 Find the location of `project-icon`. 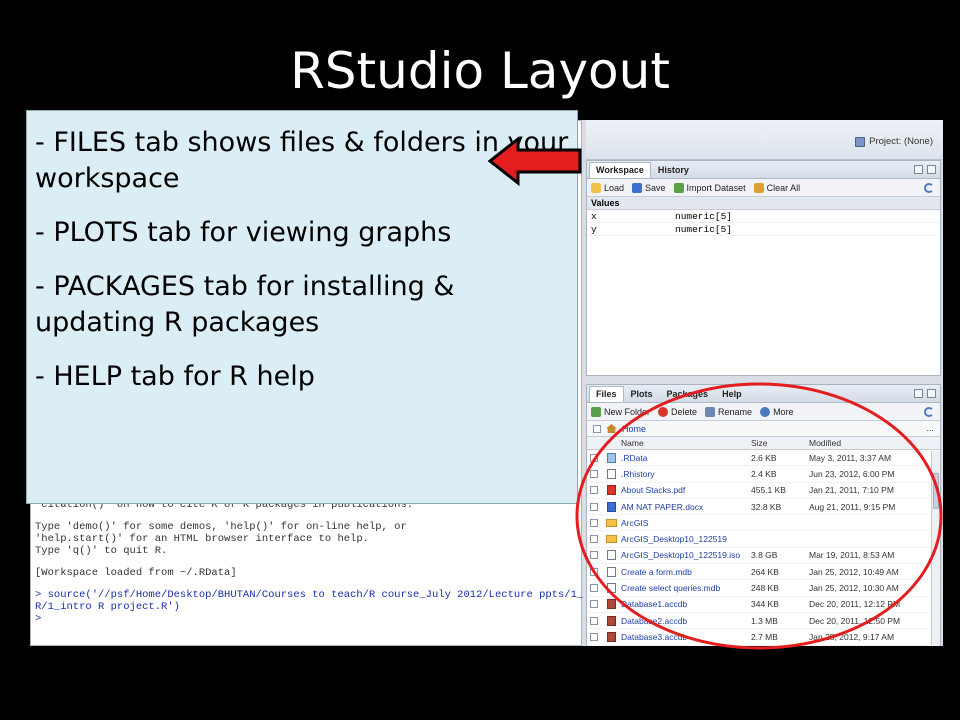

project-icon is located at coordinates (860, 141).